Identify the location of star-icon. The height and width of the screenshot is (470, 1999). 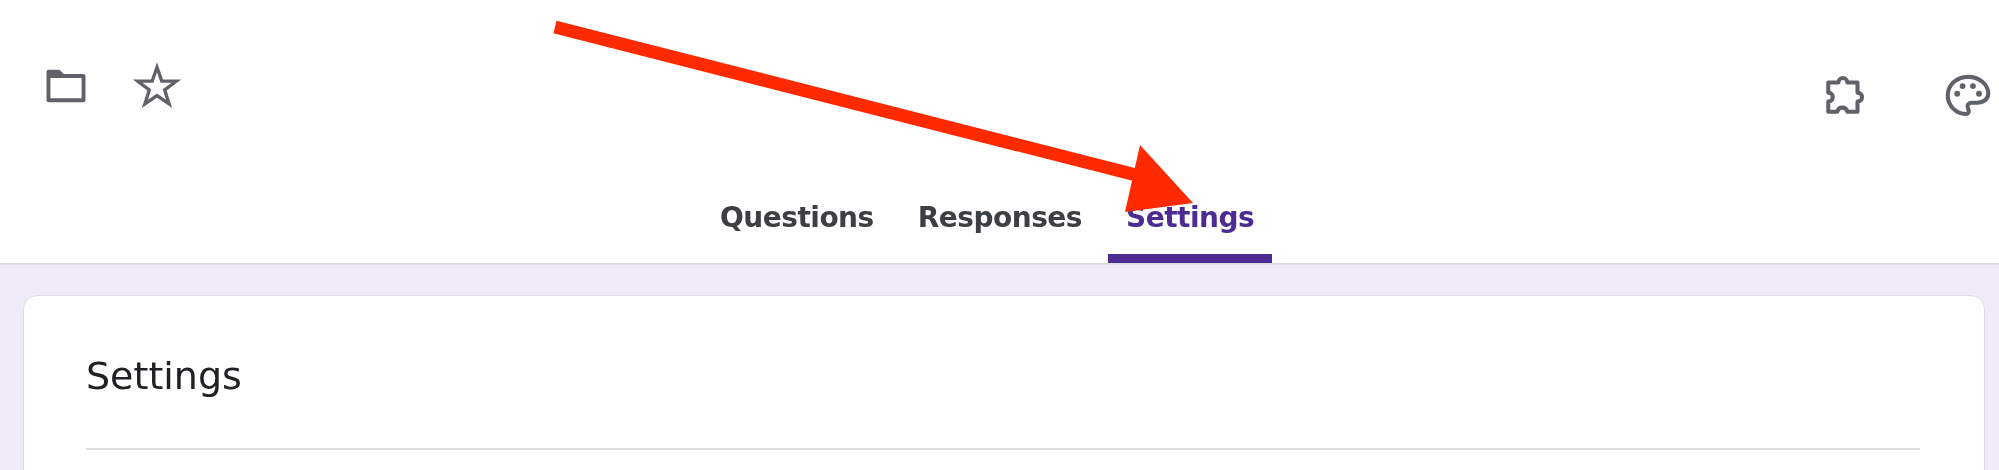
(157, 86).